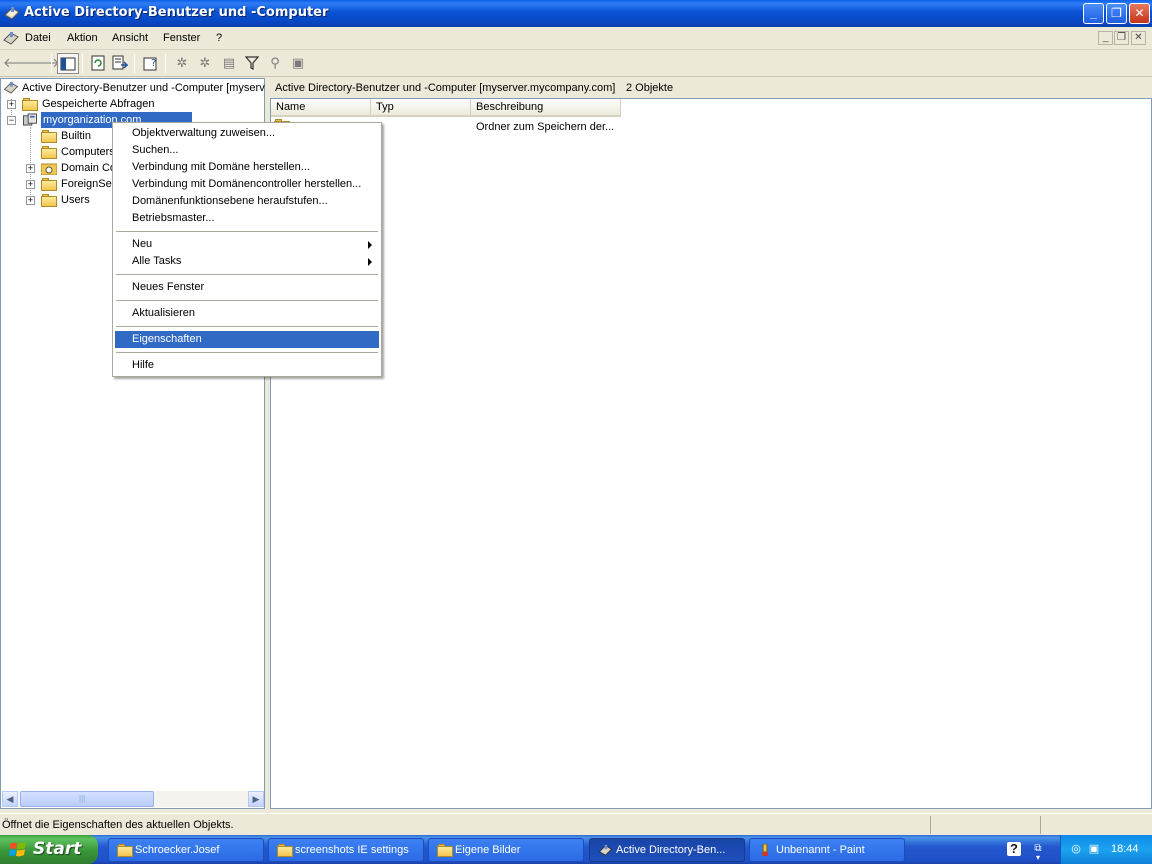  I want to click on menu-ansicht: Ansicht, so click(130, 38).